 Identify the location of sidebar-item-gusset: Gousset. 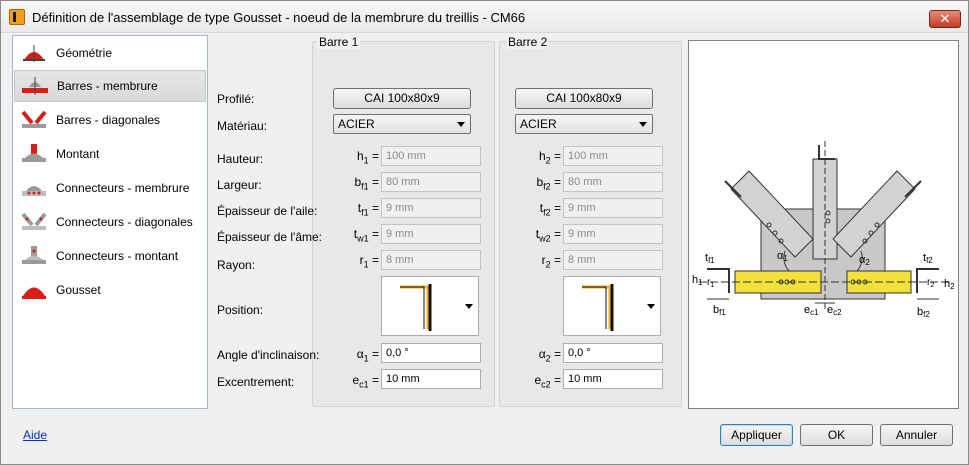
(110, 290).